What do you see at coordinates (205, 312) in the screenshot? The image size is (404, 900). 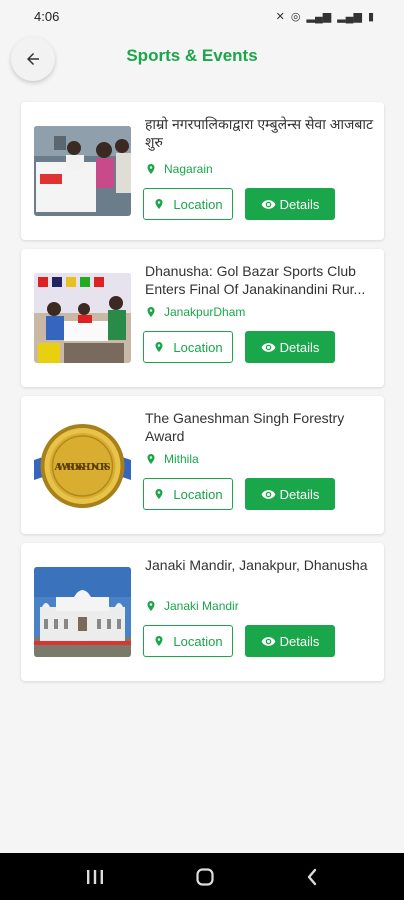 I see `event-location-text: JanakpurDham` at bounding box center [205, 312].